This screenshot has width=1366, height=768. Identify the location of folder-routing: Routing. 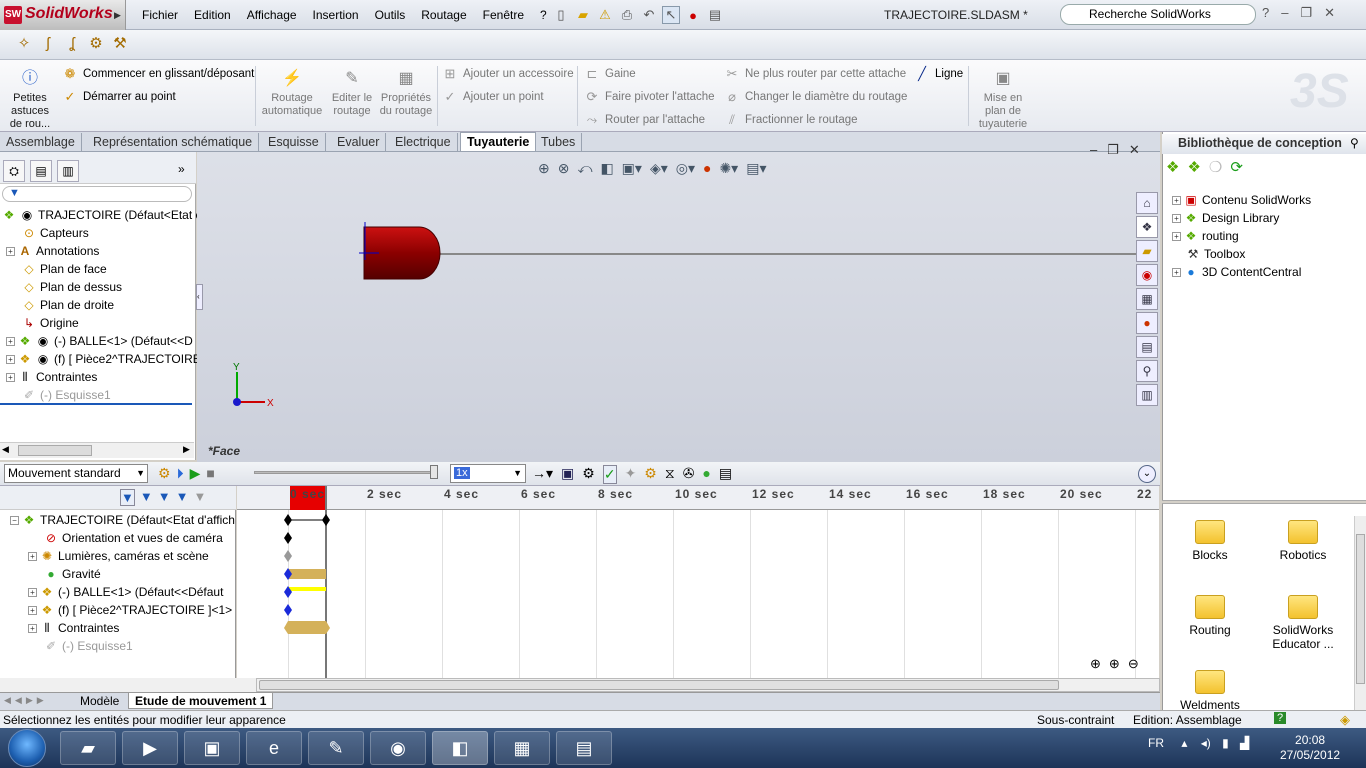
(1210, 616).